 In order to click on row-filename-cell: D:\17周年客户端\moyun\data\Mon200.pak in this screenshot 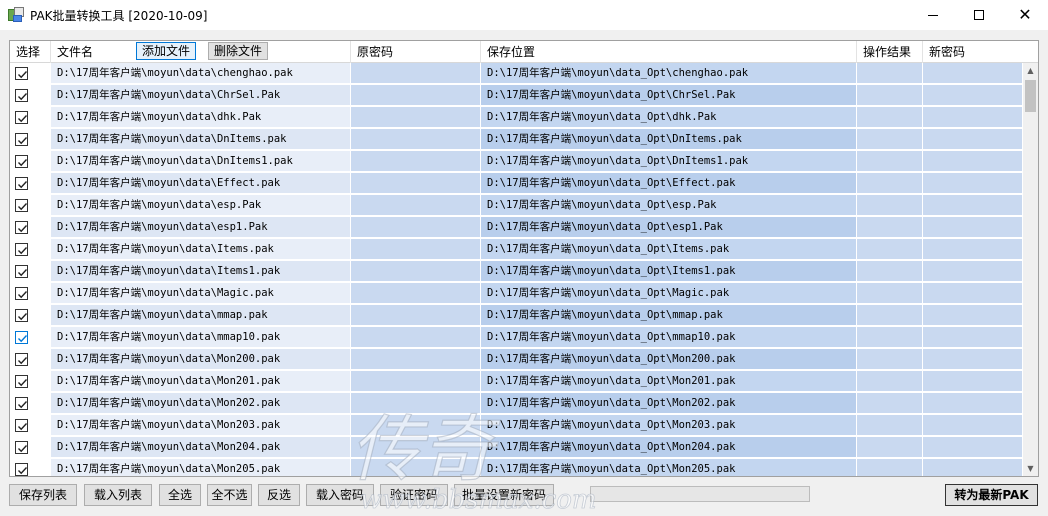, I will do `click(201, 359)`.